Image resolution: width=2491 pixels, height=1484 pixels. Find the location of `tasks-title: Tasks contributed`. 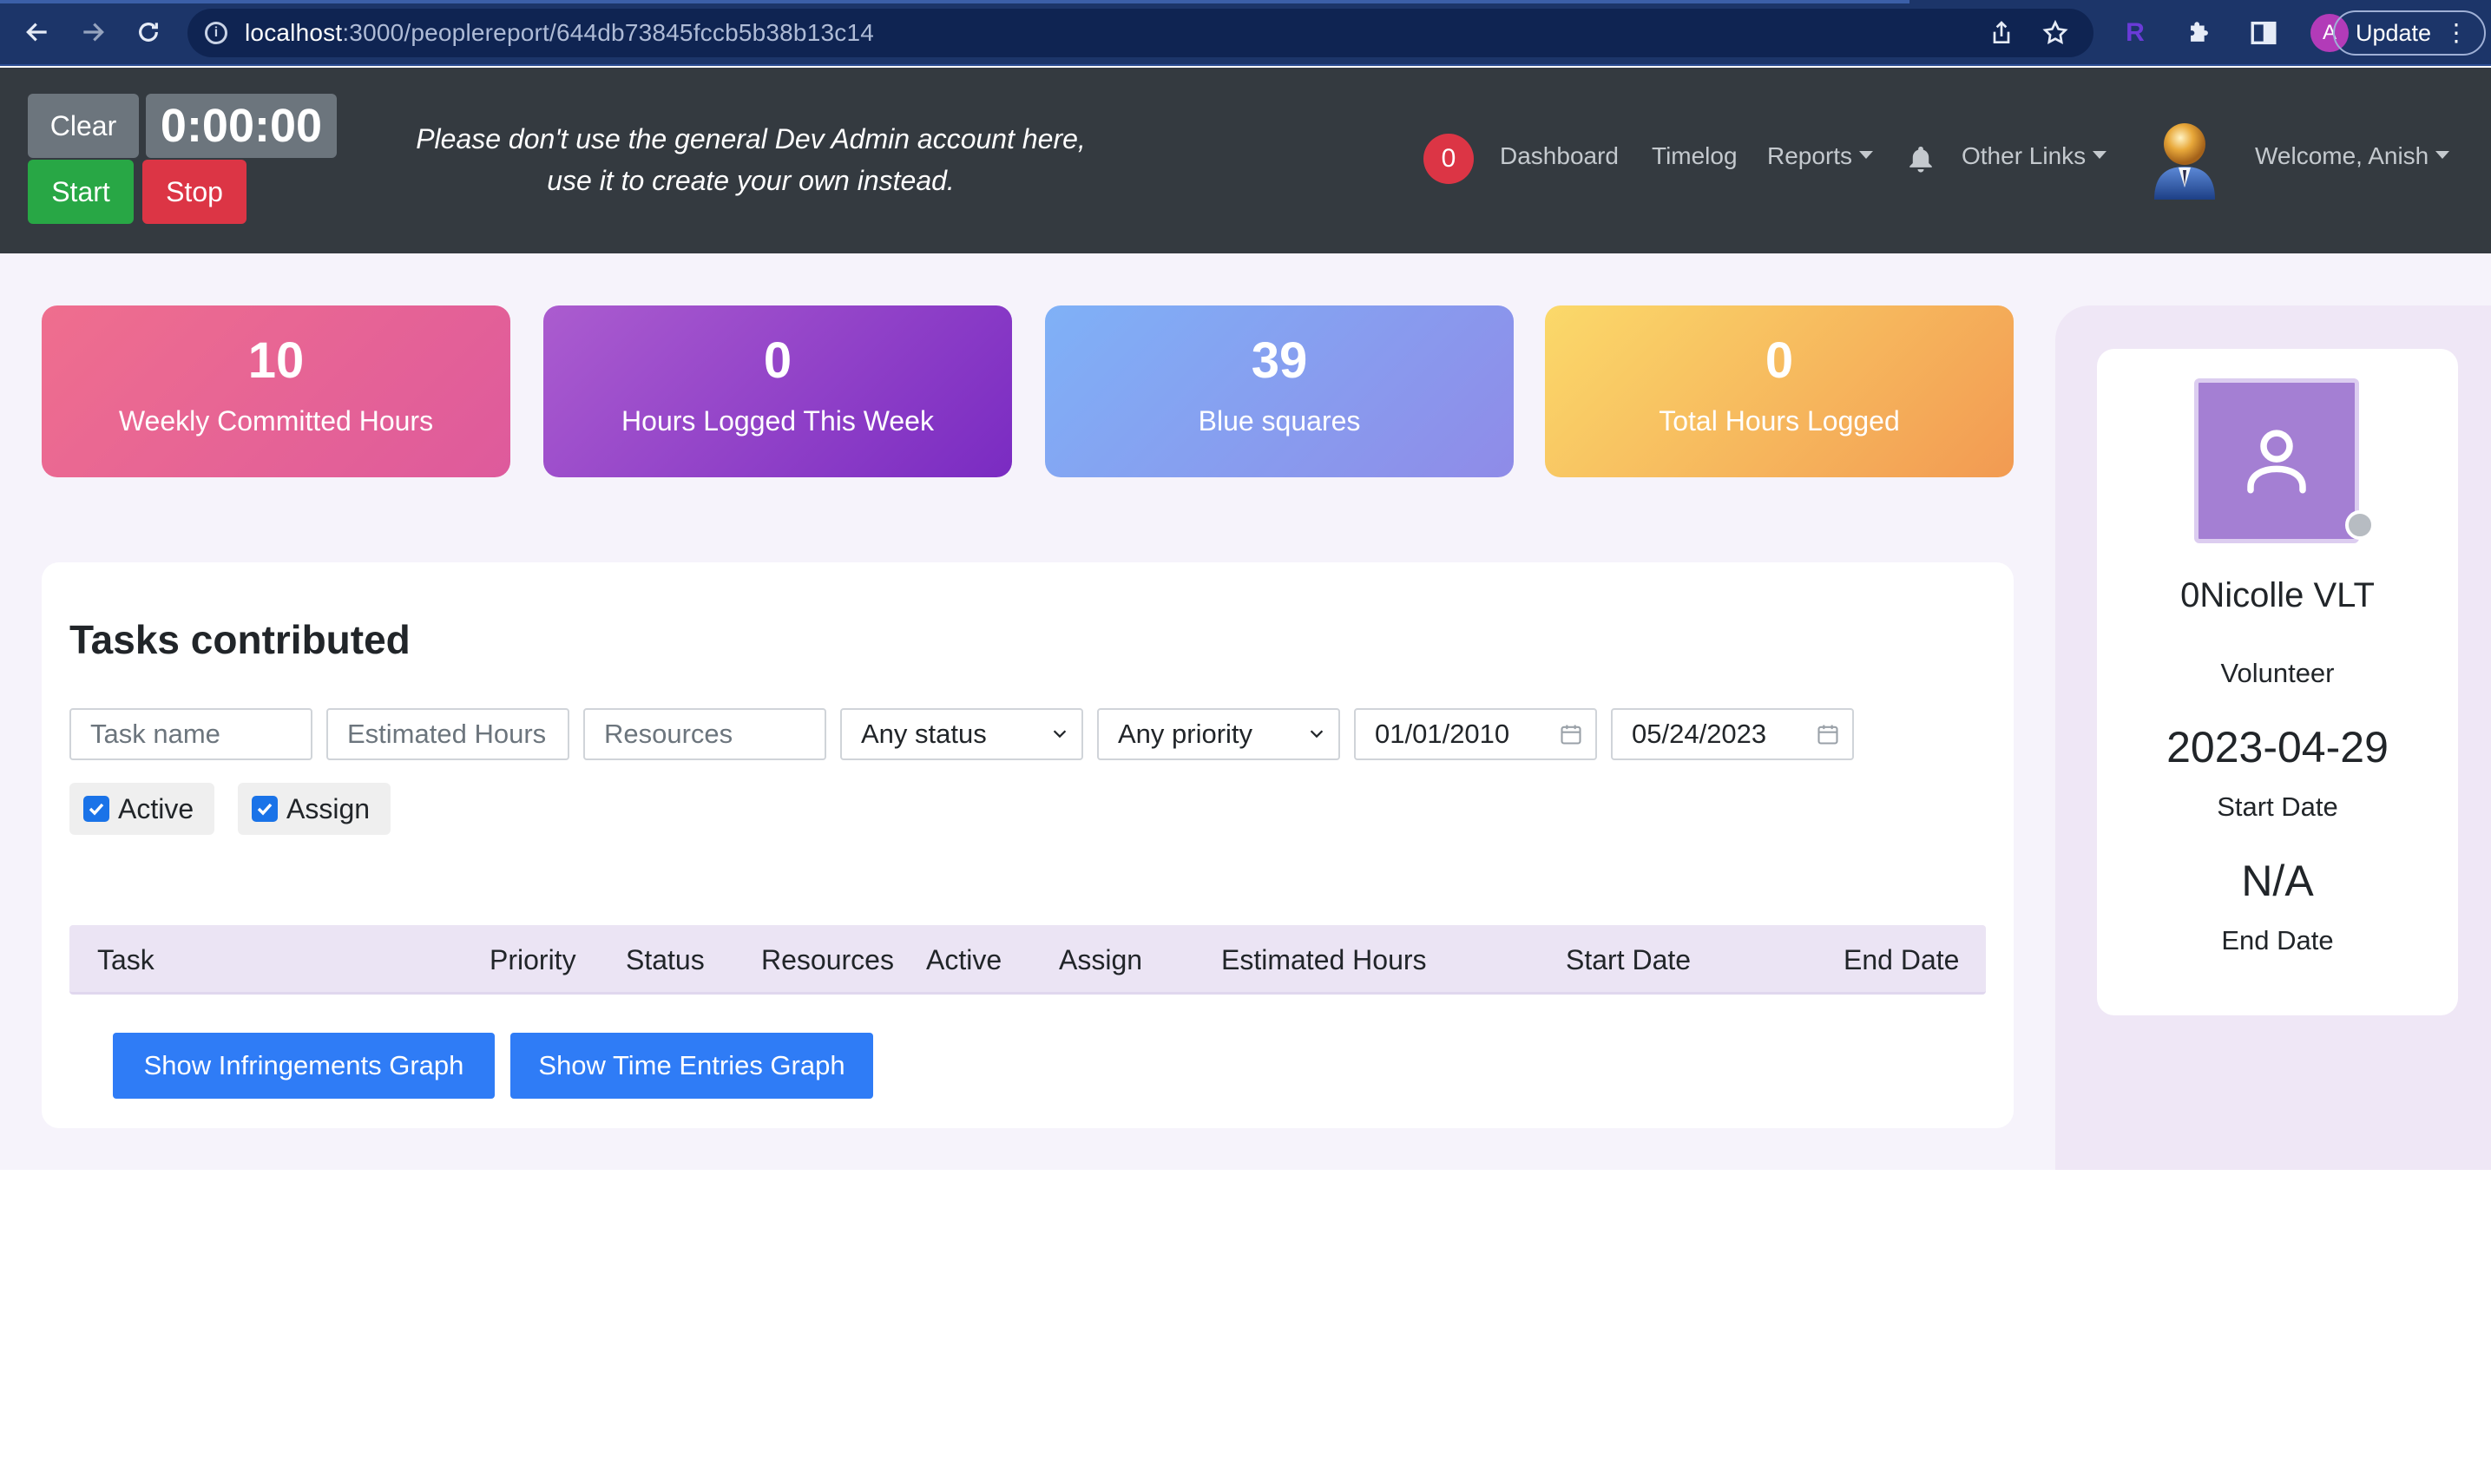

tasks-title: Tasks contributed is located at coordinates (240, 639).